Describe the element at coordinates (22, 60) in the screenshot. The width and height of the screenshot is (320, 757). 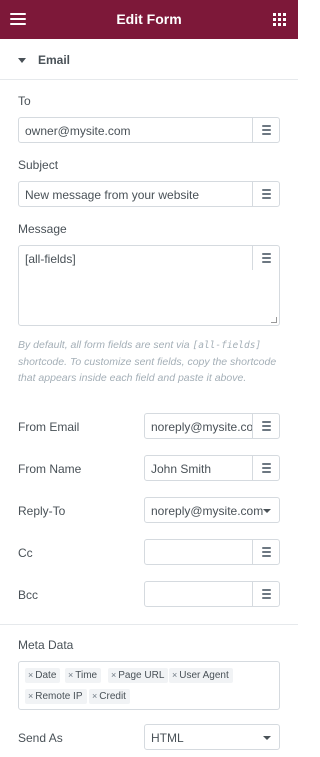
I see `caret-down-icon` at that location.